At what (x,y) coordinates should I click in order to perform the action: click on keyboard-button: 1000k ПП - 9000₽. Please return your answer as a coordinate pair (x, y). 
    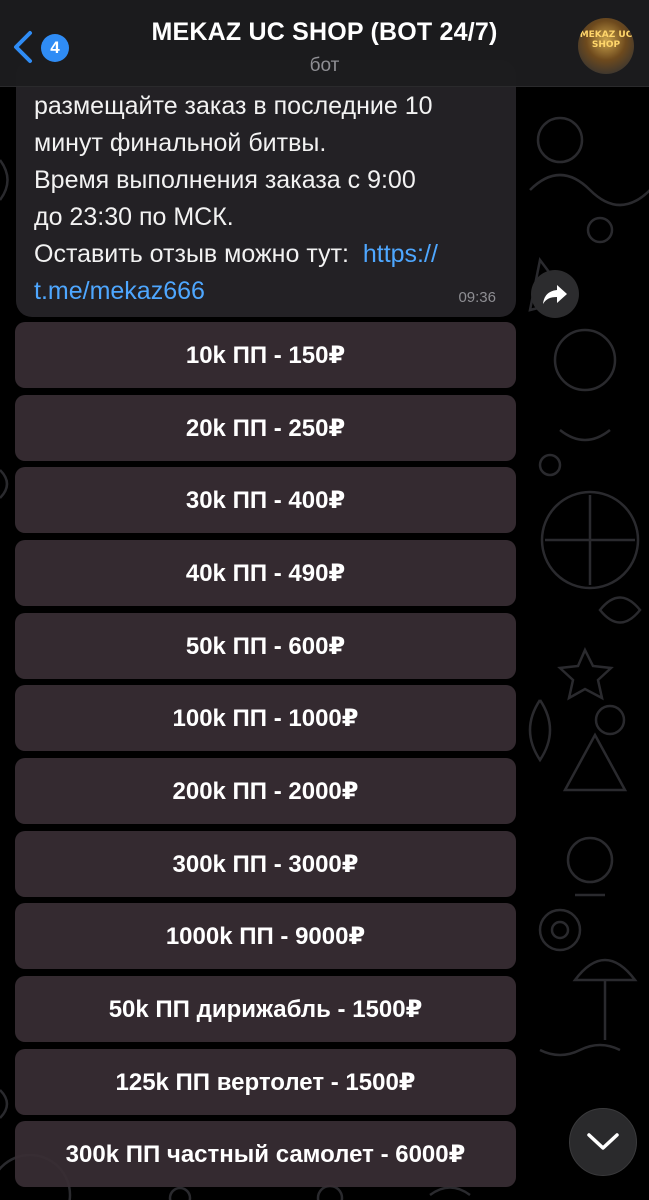
    Looking at the image, I should click on (265, 936).